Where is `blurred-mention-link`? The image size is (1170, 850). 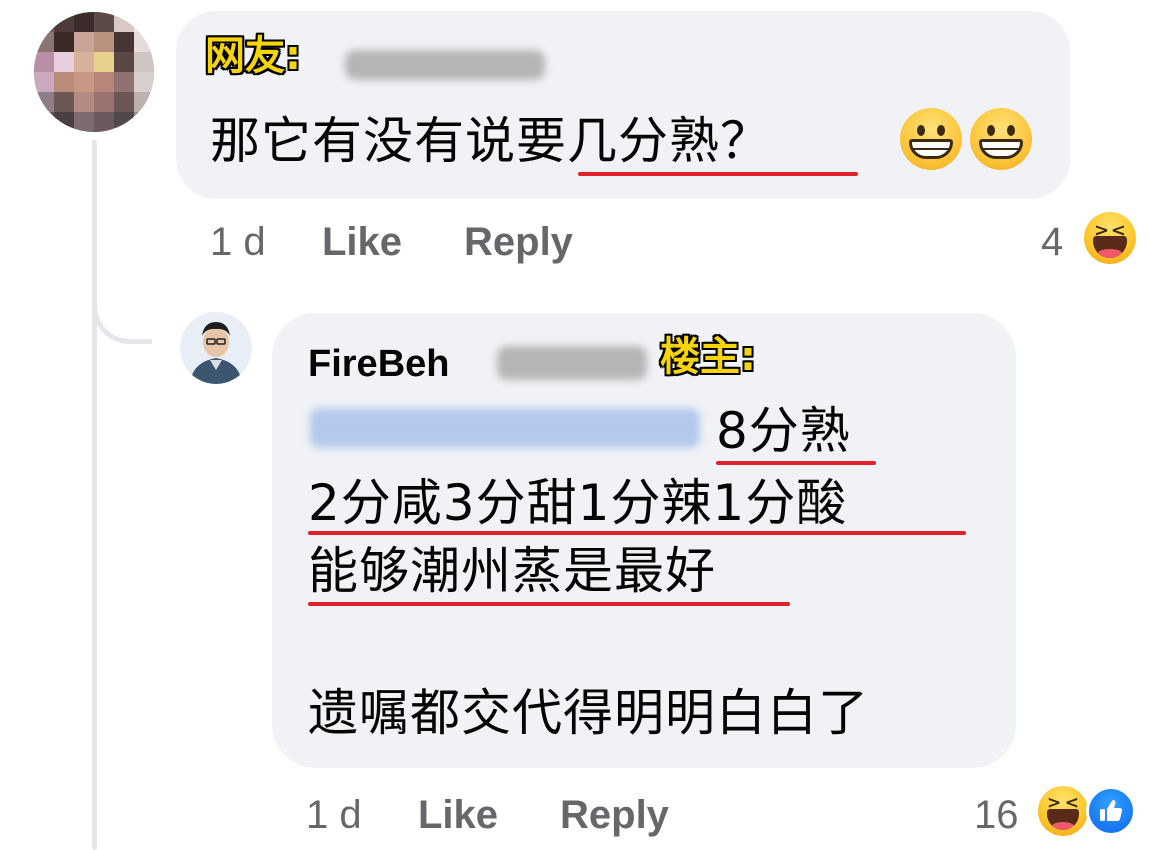 blurred-mention-link is located at coordinates (505, 428).